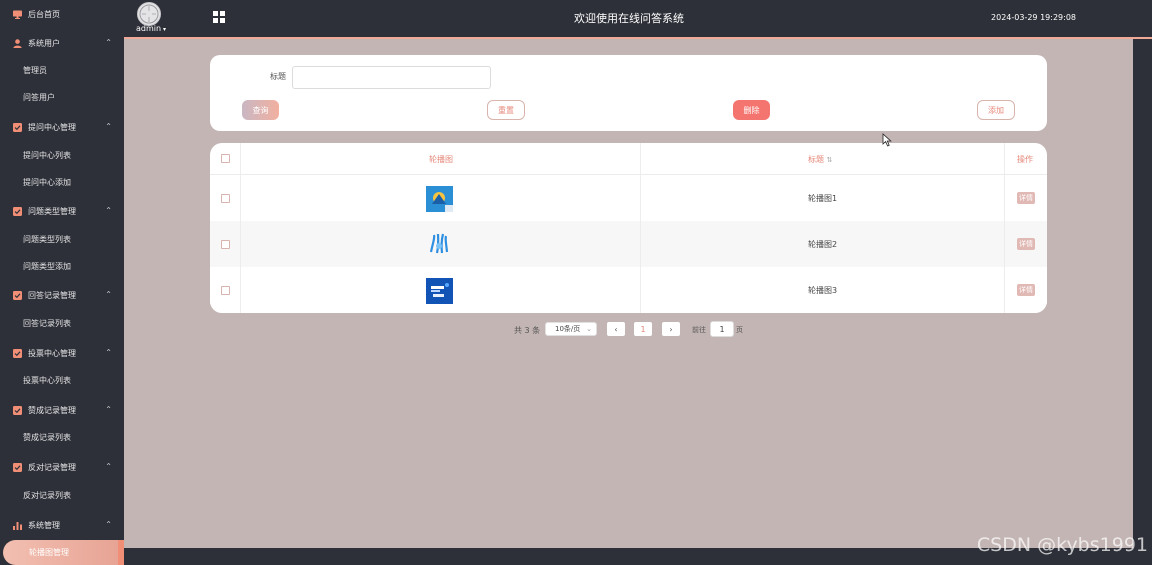  What do you see at coordinates (62, 43) in the screenshot?
I see `sidebar-group-users: 系统用户 ⌃` at bounding box center [62, 43].